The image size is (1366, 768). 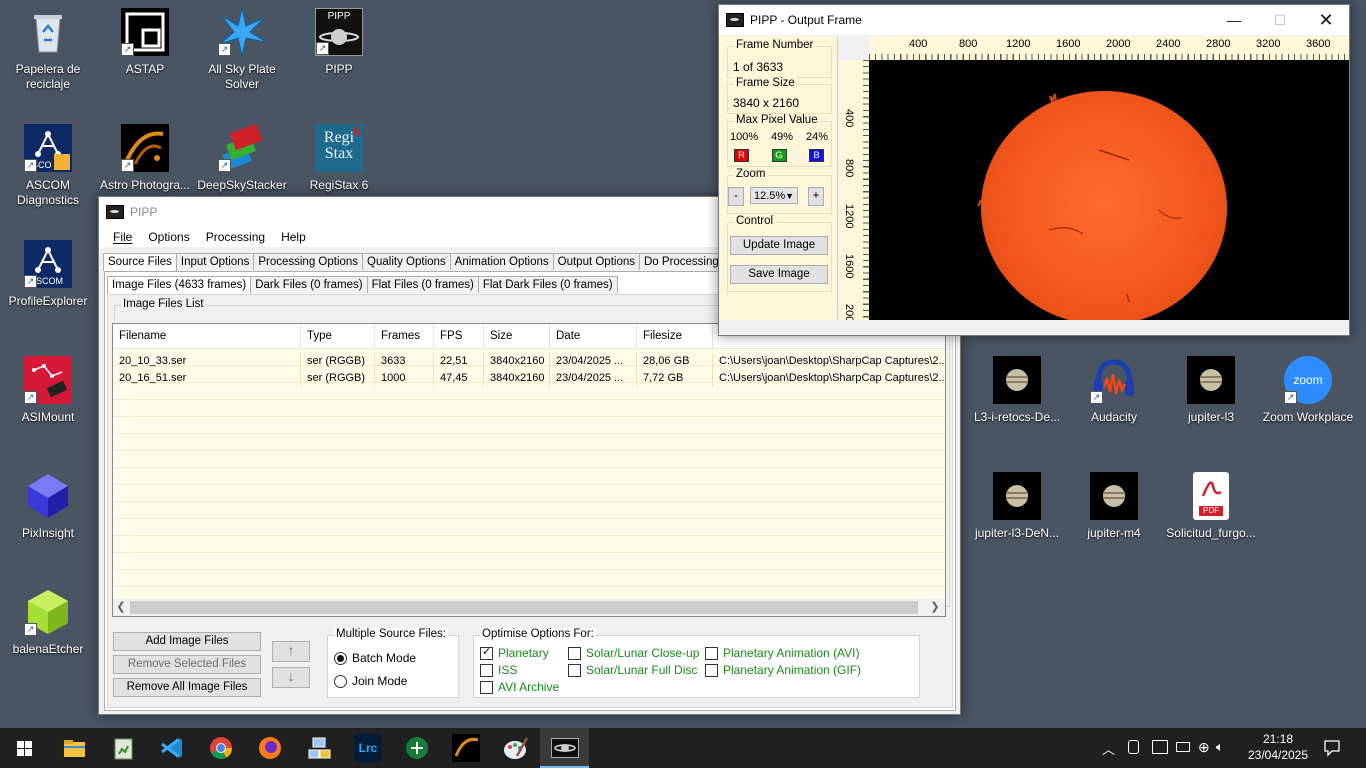 What do you see at coordinates (123, 748) in the screenshot?
I see `notepad-icon` at bounding box center [123, 748].